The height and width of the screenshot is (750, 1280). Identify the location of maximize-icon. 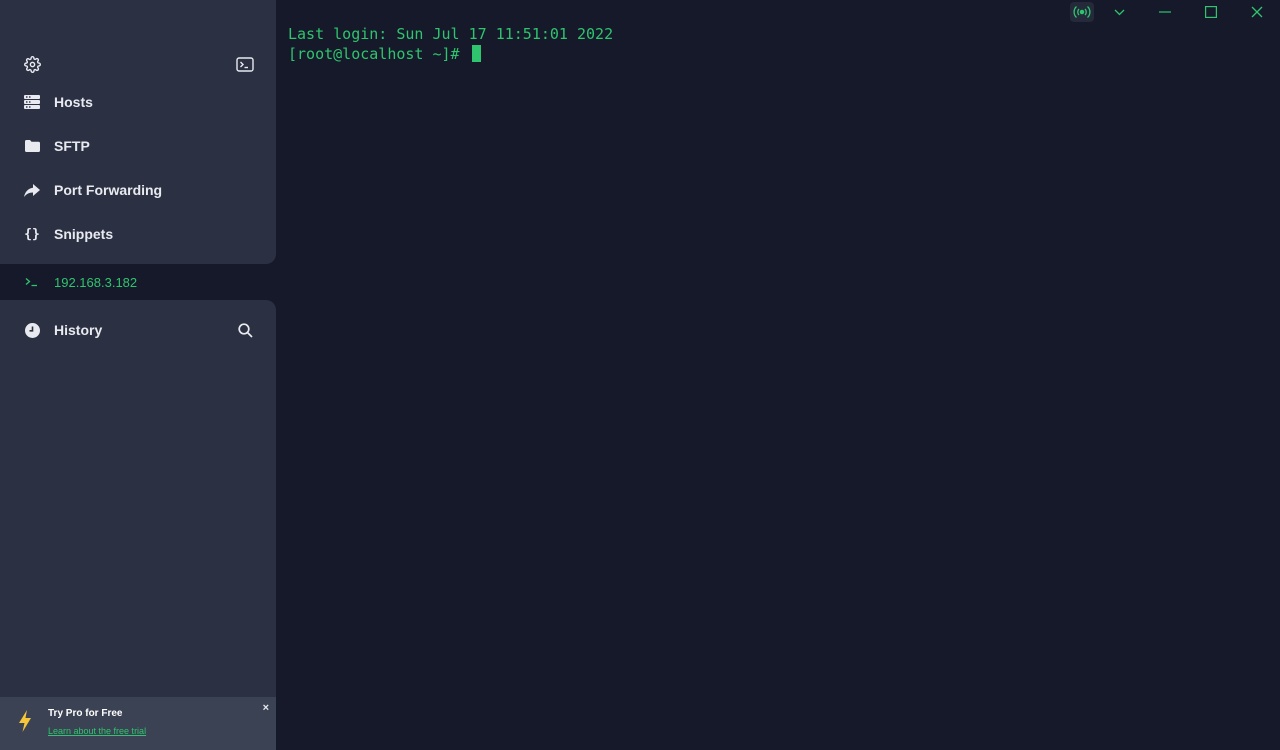
(1211, 12).